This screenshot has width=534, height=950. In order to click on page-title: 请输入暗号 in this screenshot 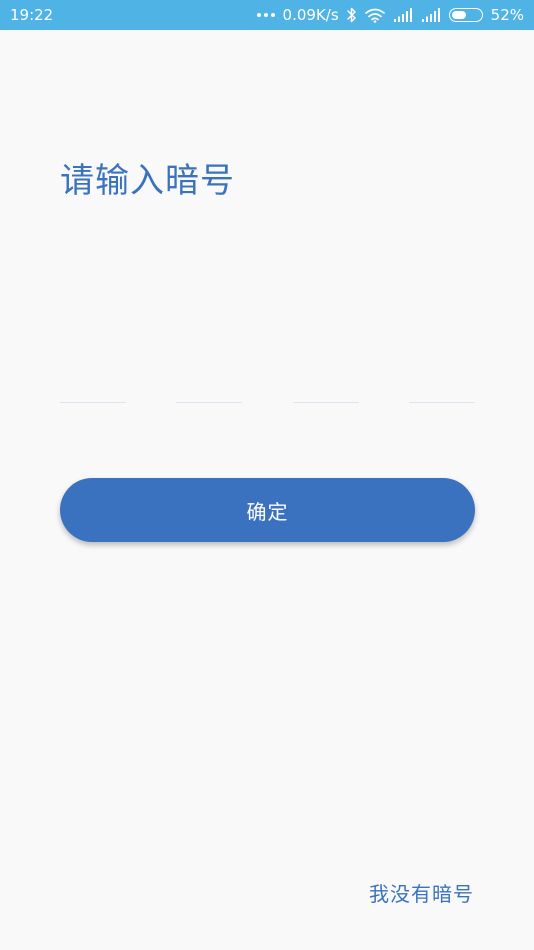, I will do `click(147, 181)`.